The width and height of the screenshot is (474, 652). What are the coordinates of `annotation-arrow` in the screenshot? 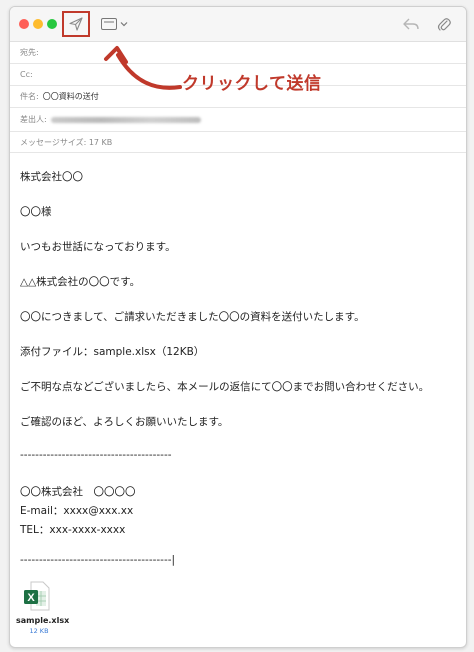 It's located at (143, 68).